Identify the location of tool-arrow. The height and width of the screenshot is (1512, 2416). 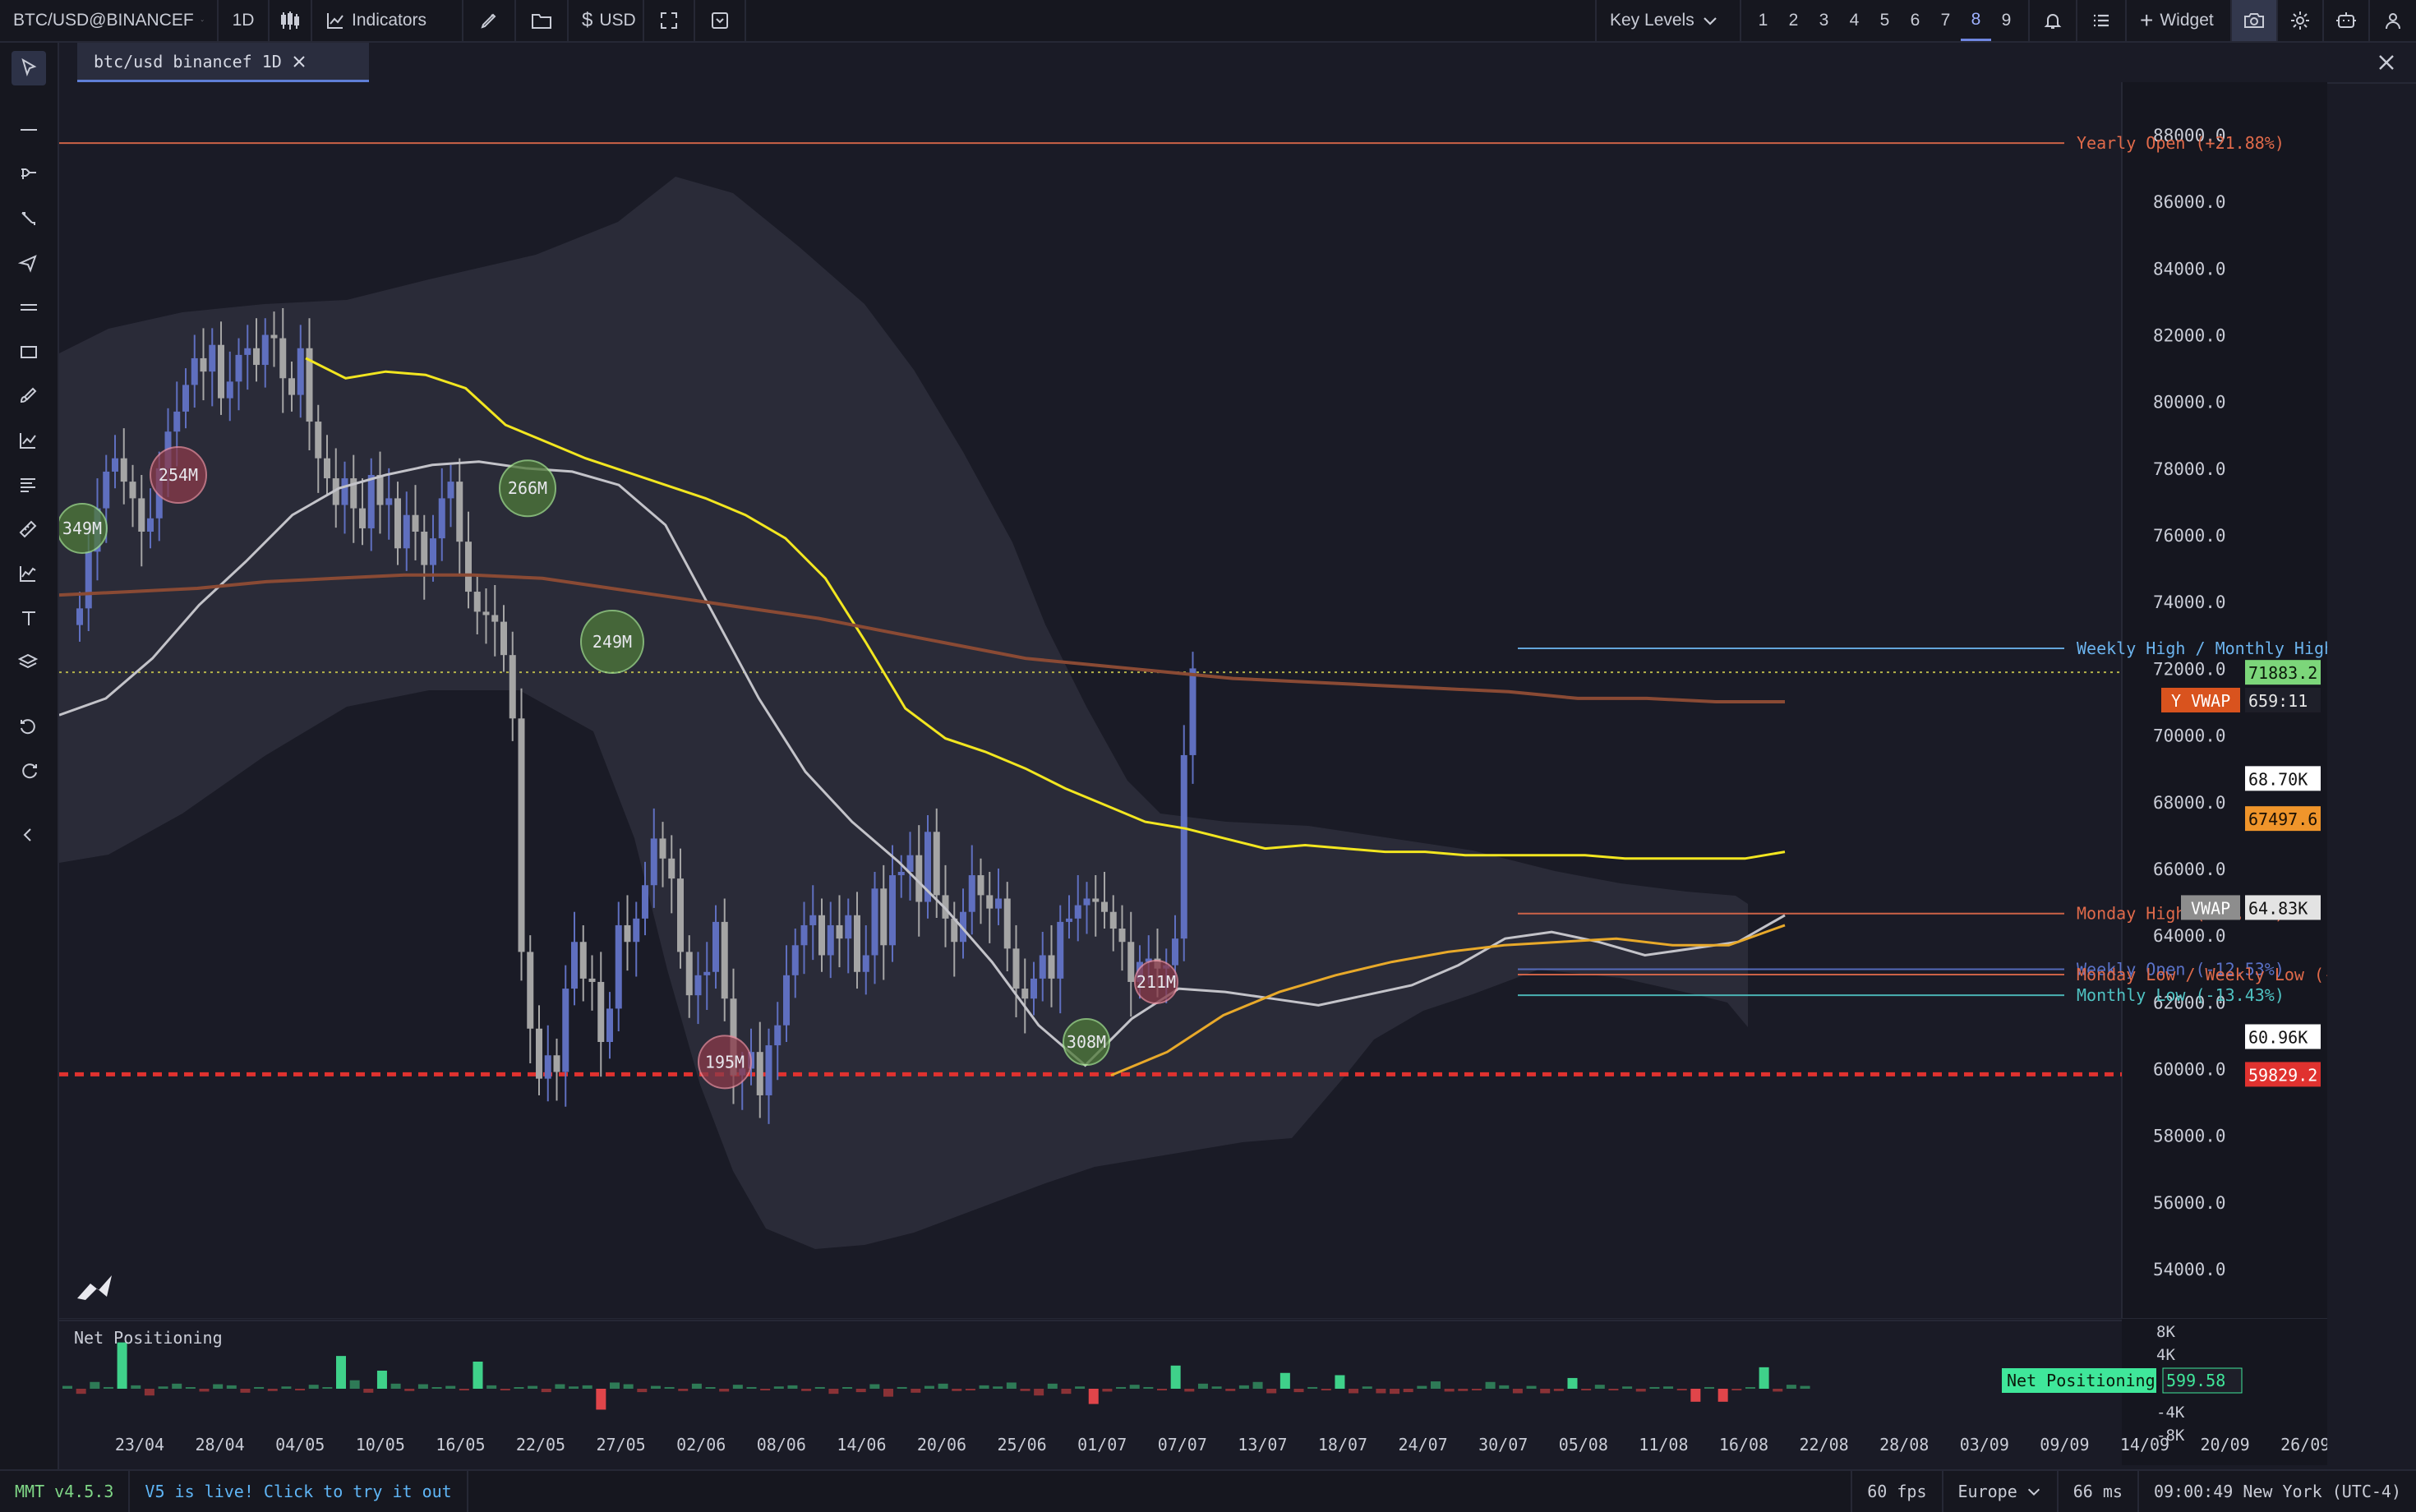
(29, 264).